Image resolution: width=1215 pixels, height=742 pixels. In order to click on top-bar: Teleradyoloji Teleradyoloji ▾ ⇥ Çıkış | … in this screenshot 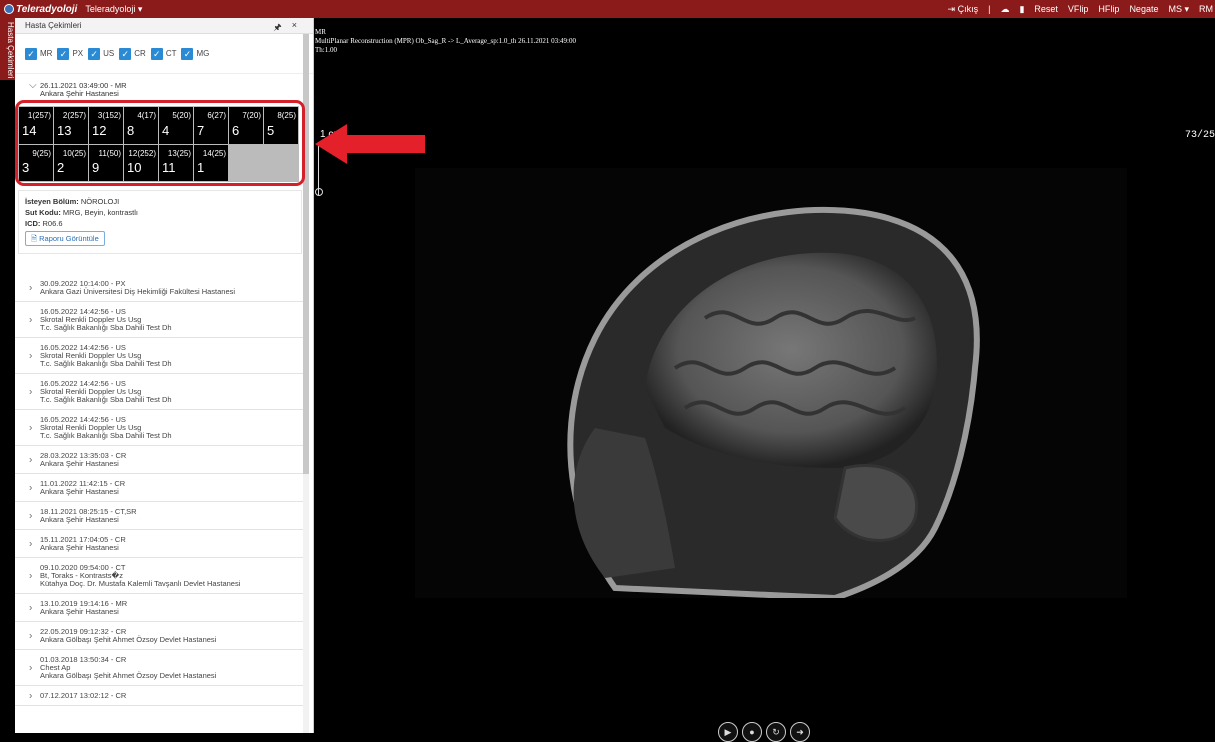, I will do `click(607, 9)`.